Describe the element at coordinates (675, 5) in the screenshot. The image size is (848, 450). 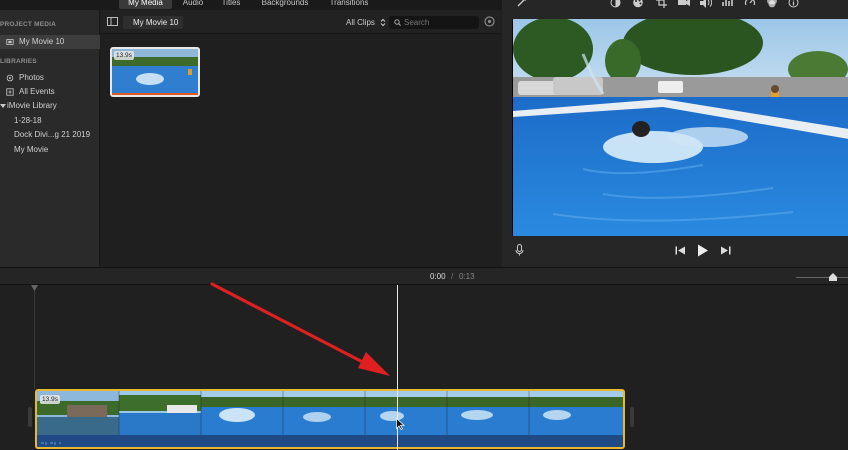
I see `adjustment-toolbar` at that location.